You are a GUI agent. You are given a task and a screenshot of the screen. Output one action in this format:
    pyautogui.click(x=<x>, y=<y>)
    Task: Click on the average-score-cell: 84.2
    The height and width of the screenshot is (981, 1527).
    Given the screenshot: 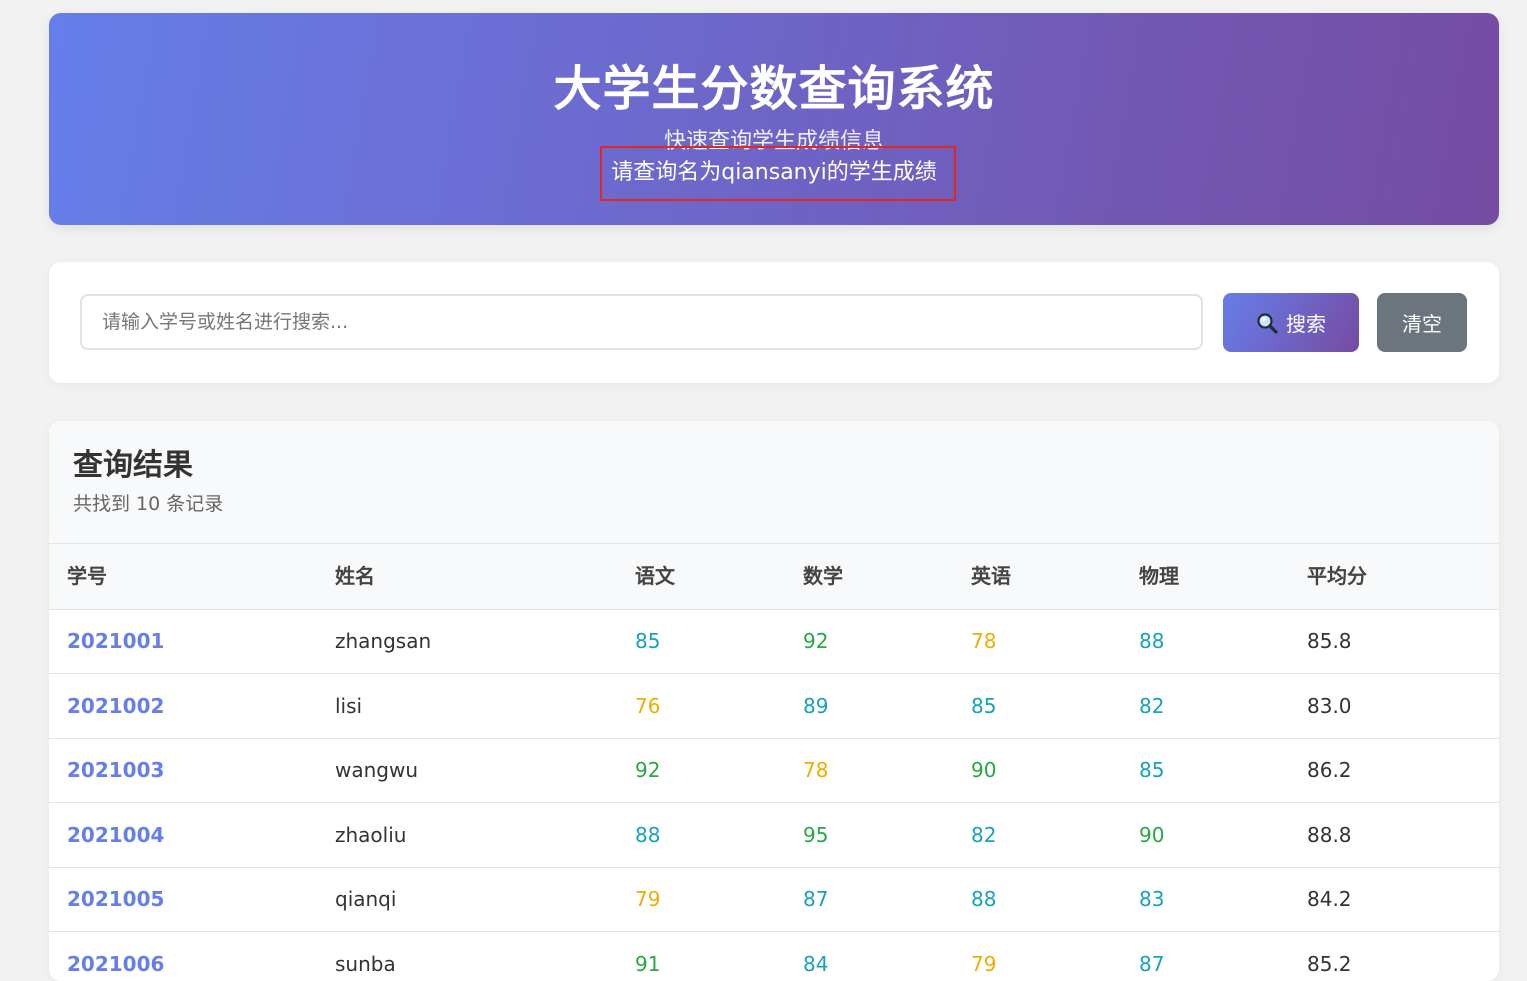 What is the action you would take?
    pyautogui.click(x=1394, y=899)
    